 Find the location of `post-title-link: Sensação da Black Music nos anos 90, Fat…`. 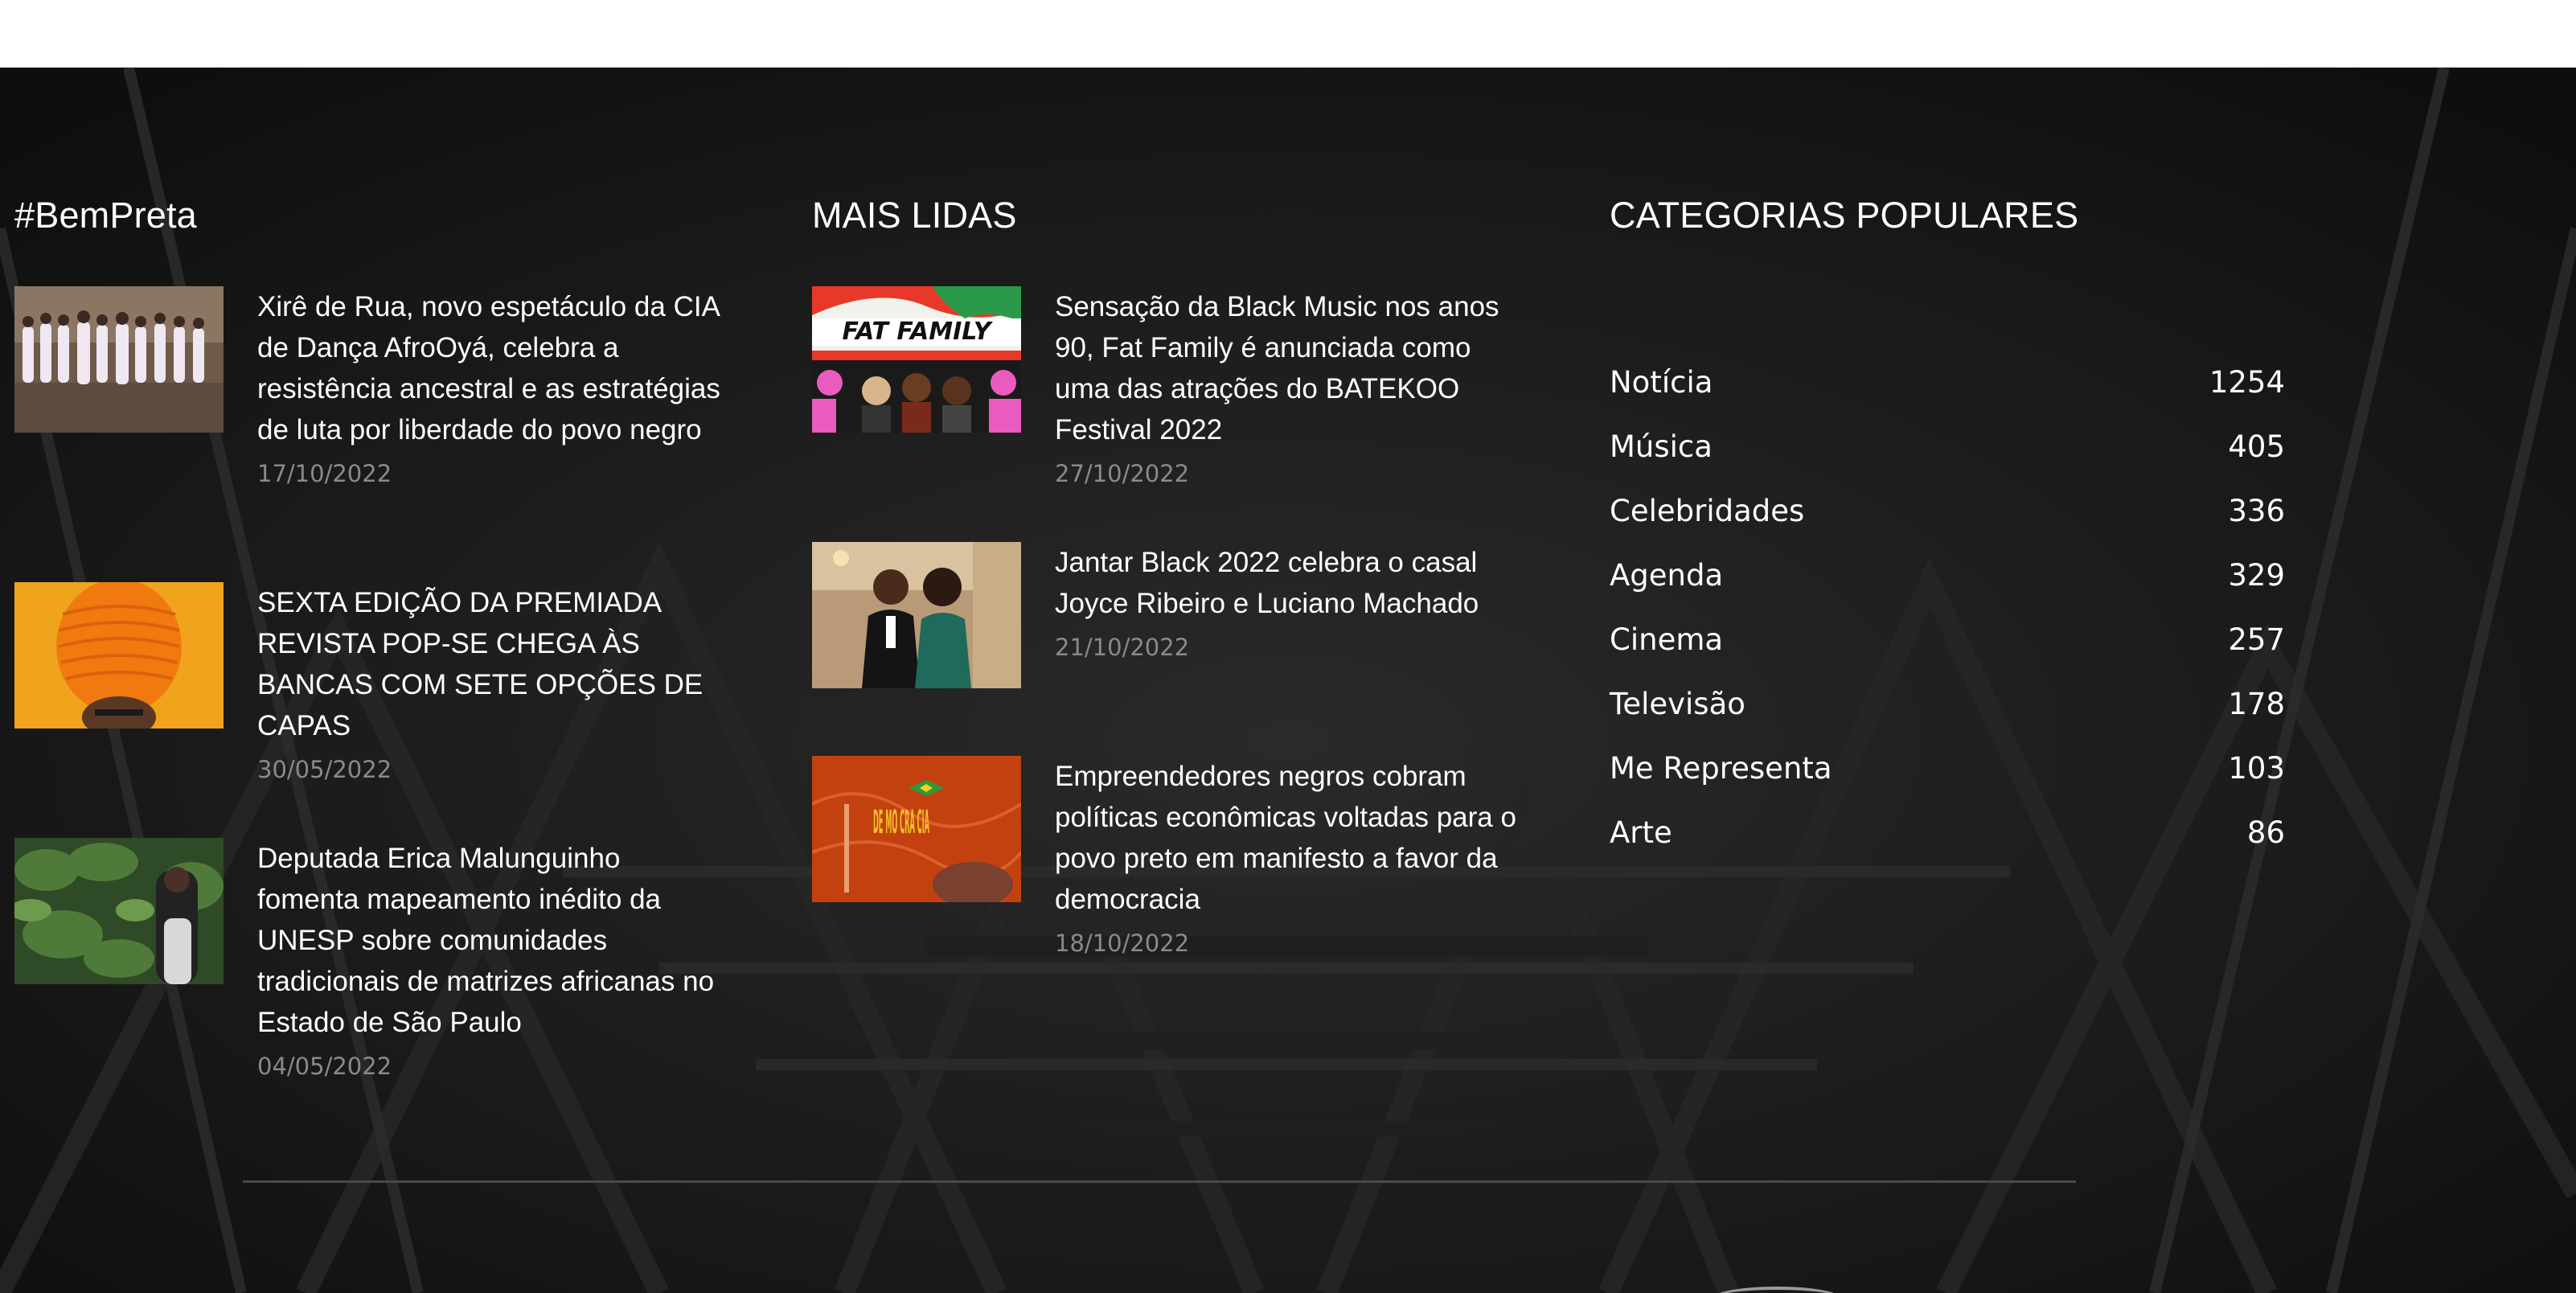

post-title-link: Sensação da Black Music nos anos 90, Fat… is located at coordinates (1288, 368).